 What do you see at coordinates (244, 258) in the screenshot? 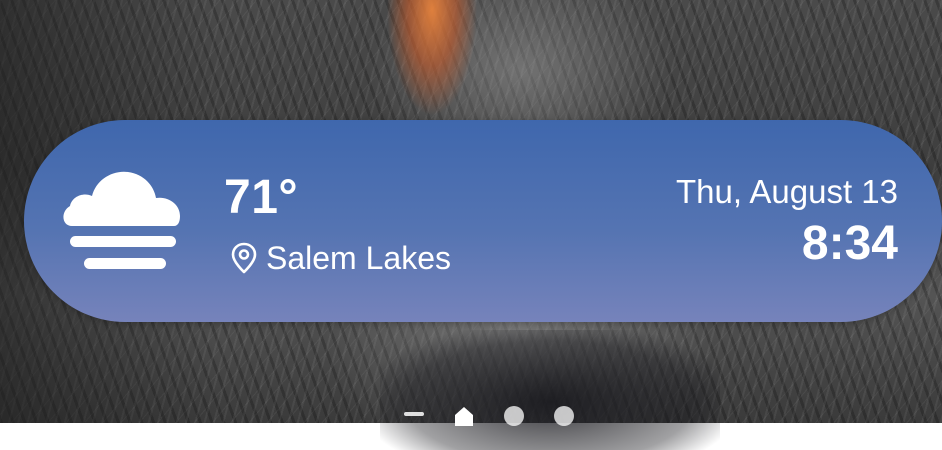
I see `location-pin-icon` at bounding box center [244, 258].